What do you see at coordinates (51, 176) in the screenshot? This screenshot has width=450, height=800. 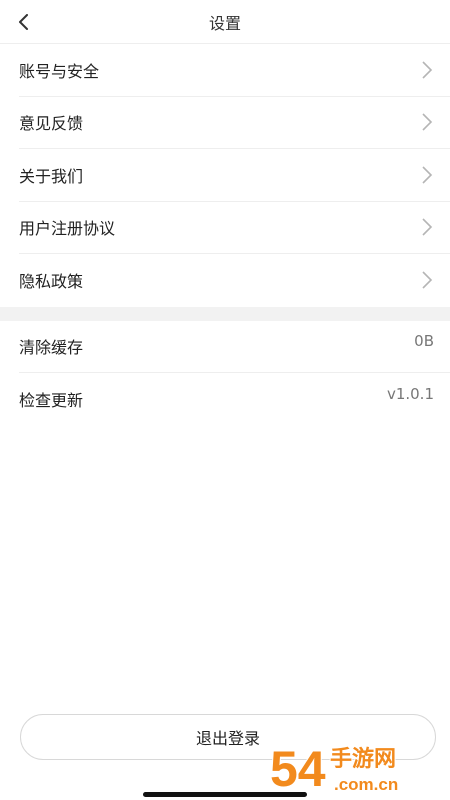 I see `settings-item-label: 关于我们` at bounding box center [51, 176].